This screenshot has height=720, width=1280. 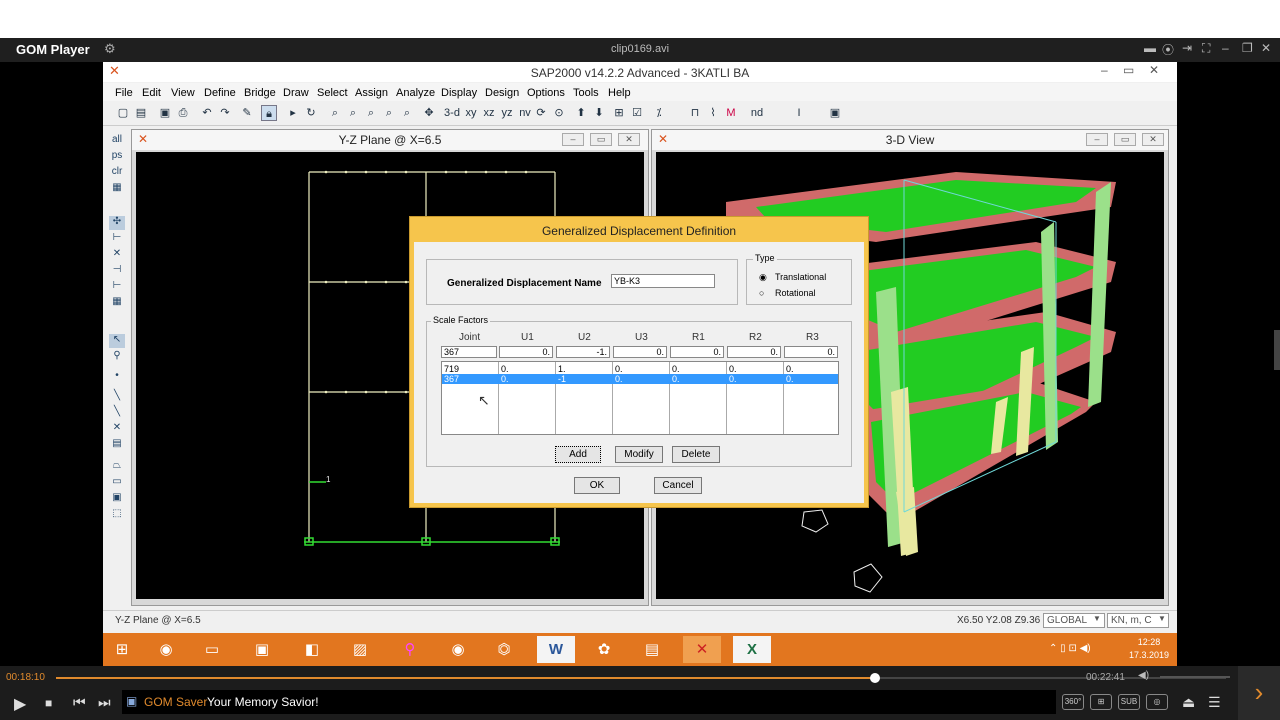 What do you see at coordinates (117, 445) in the screenshot?
I see `draw-section-icon: ▤` at bounding box center [117, 445].